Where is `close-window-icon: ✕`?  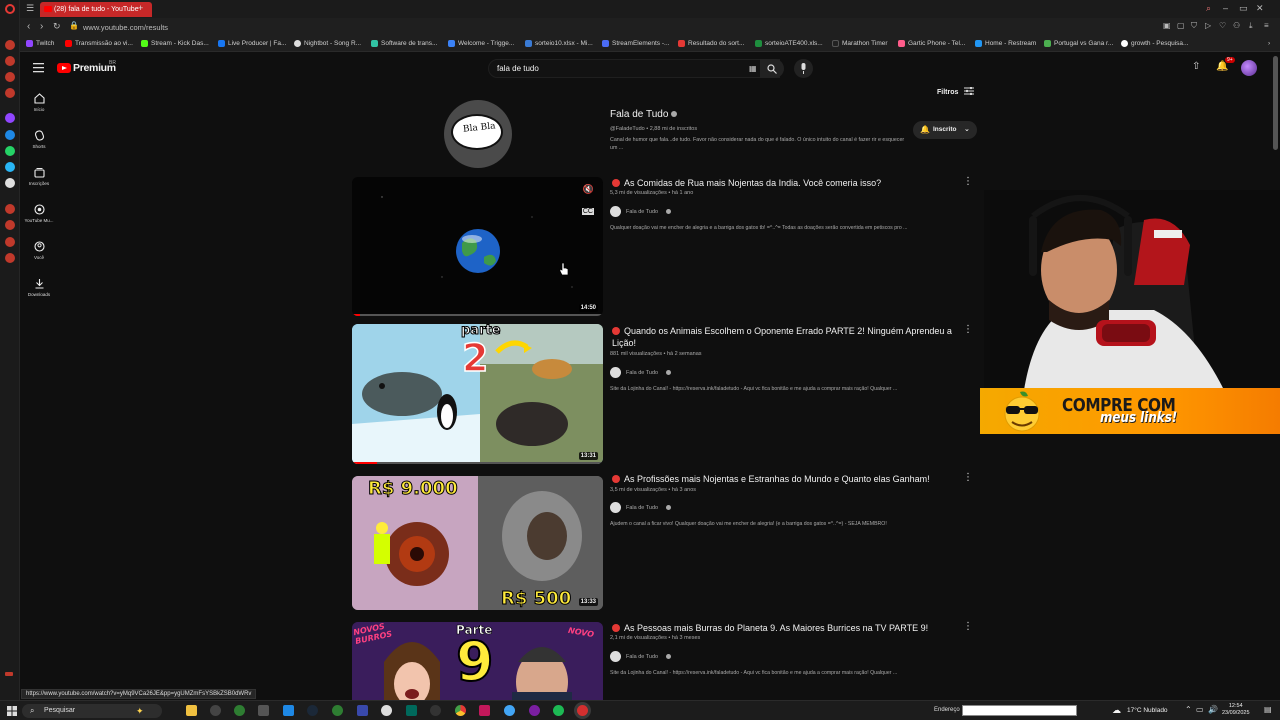 close-window-icon: ✕ is located at coordinates (1260, 8).